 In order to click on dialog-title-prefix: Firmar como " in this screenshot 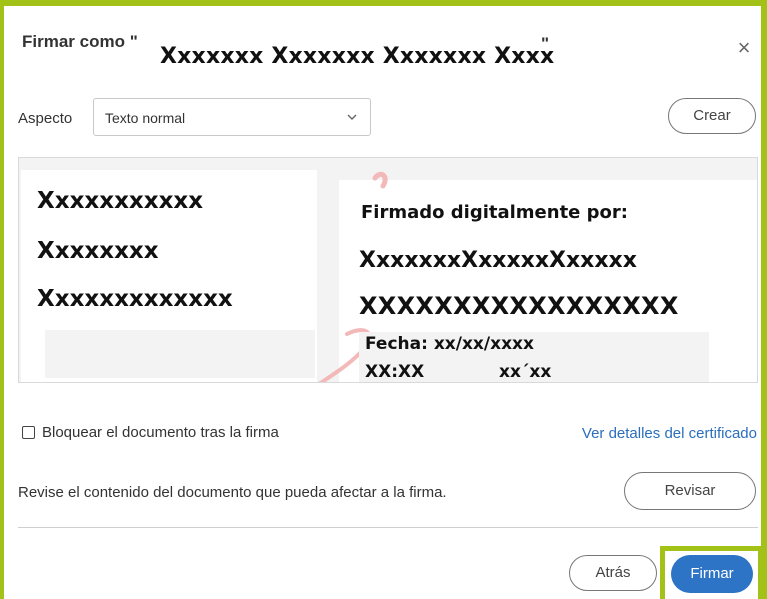, I will do `click(80, 41)`.